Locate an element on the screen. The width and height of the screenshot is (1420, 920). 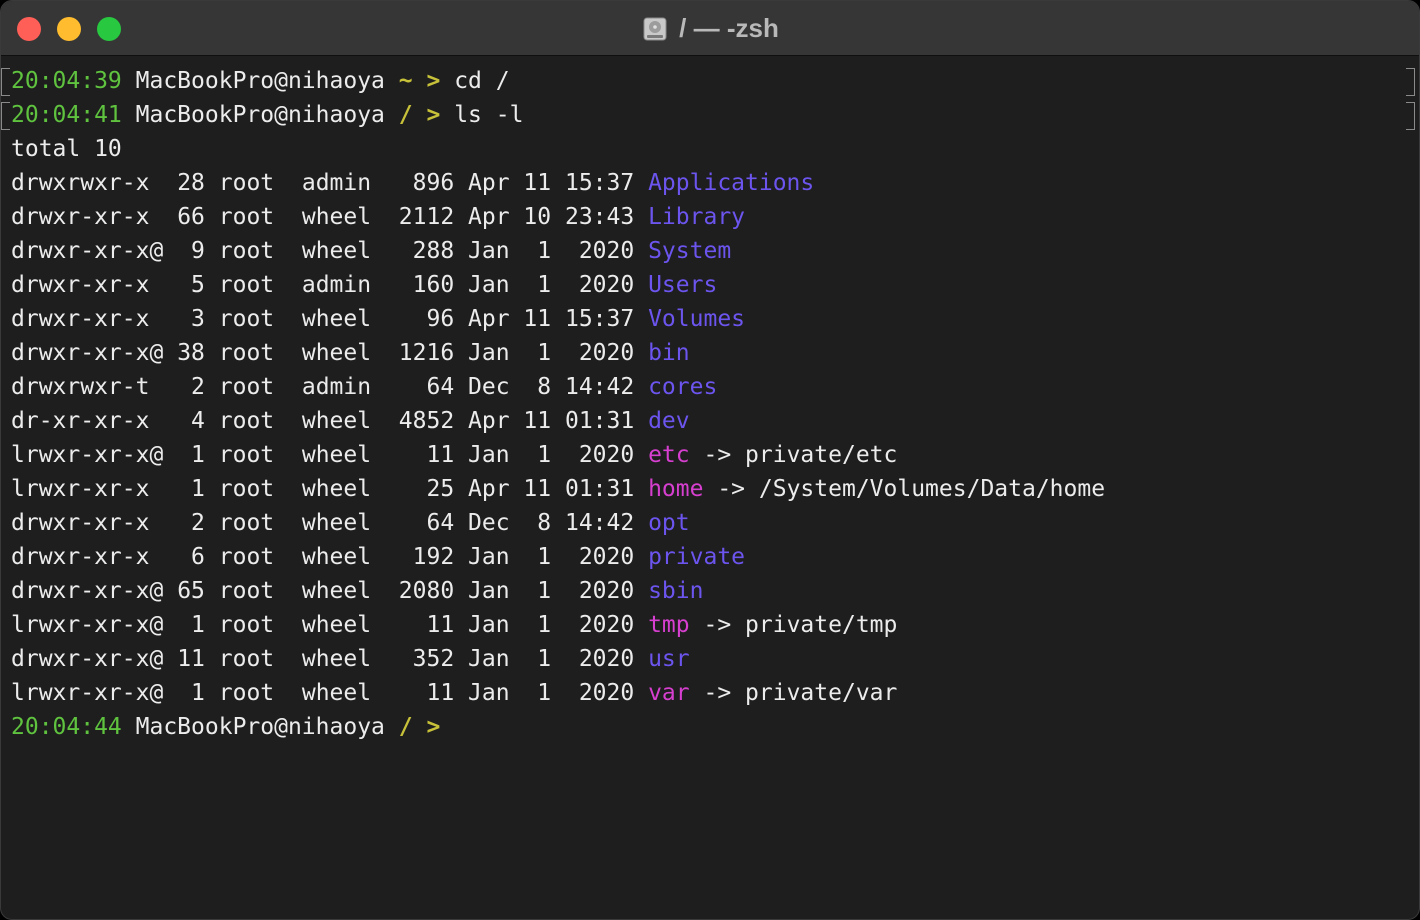
entry-name: tmp is located at coordinates (669, 625).